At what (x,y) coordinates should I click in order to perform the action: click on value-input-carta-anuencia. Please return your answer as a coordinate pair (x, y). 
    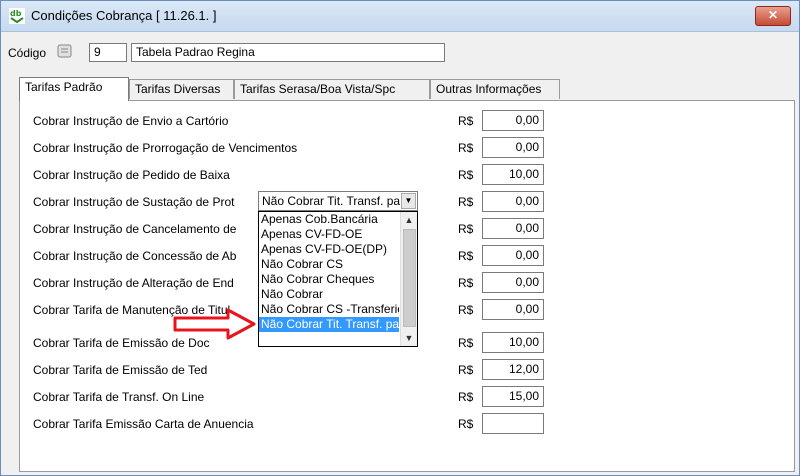
    Looking at the image, I should click on (513, 423).